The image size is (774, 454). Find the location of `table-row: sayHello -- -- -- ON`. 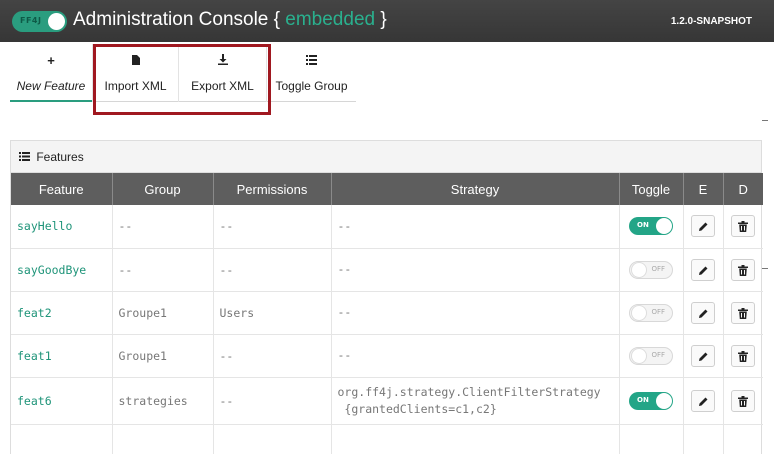

table-row: sayHello -- -- -- ON is located at coordinates (387, 227).